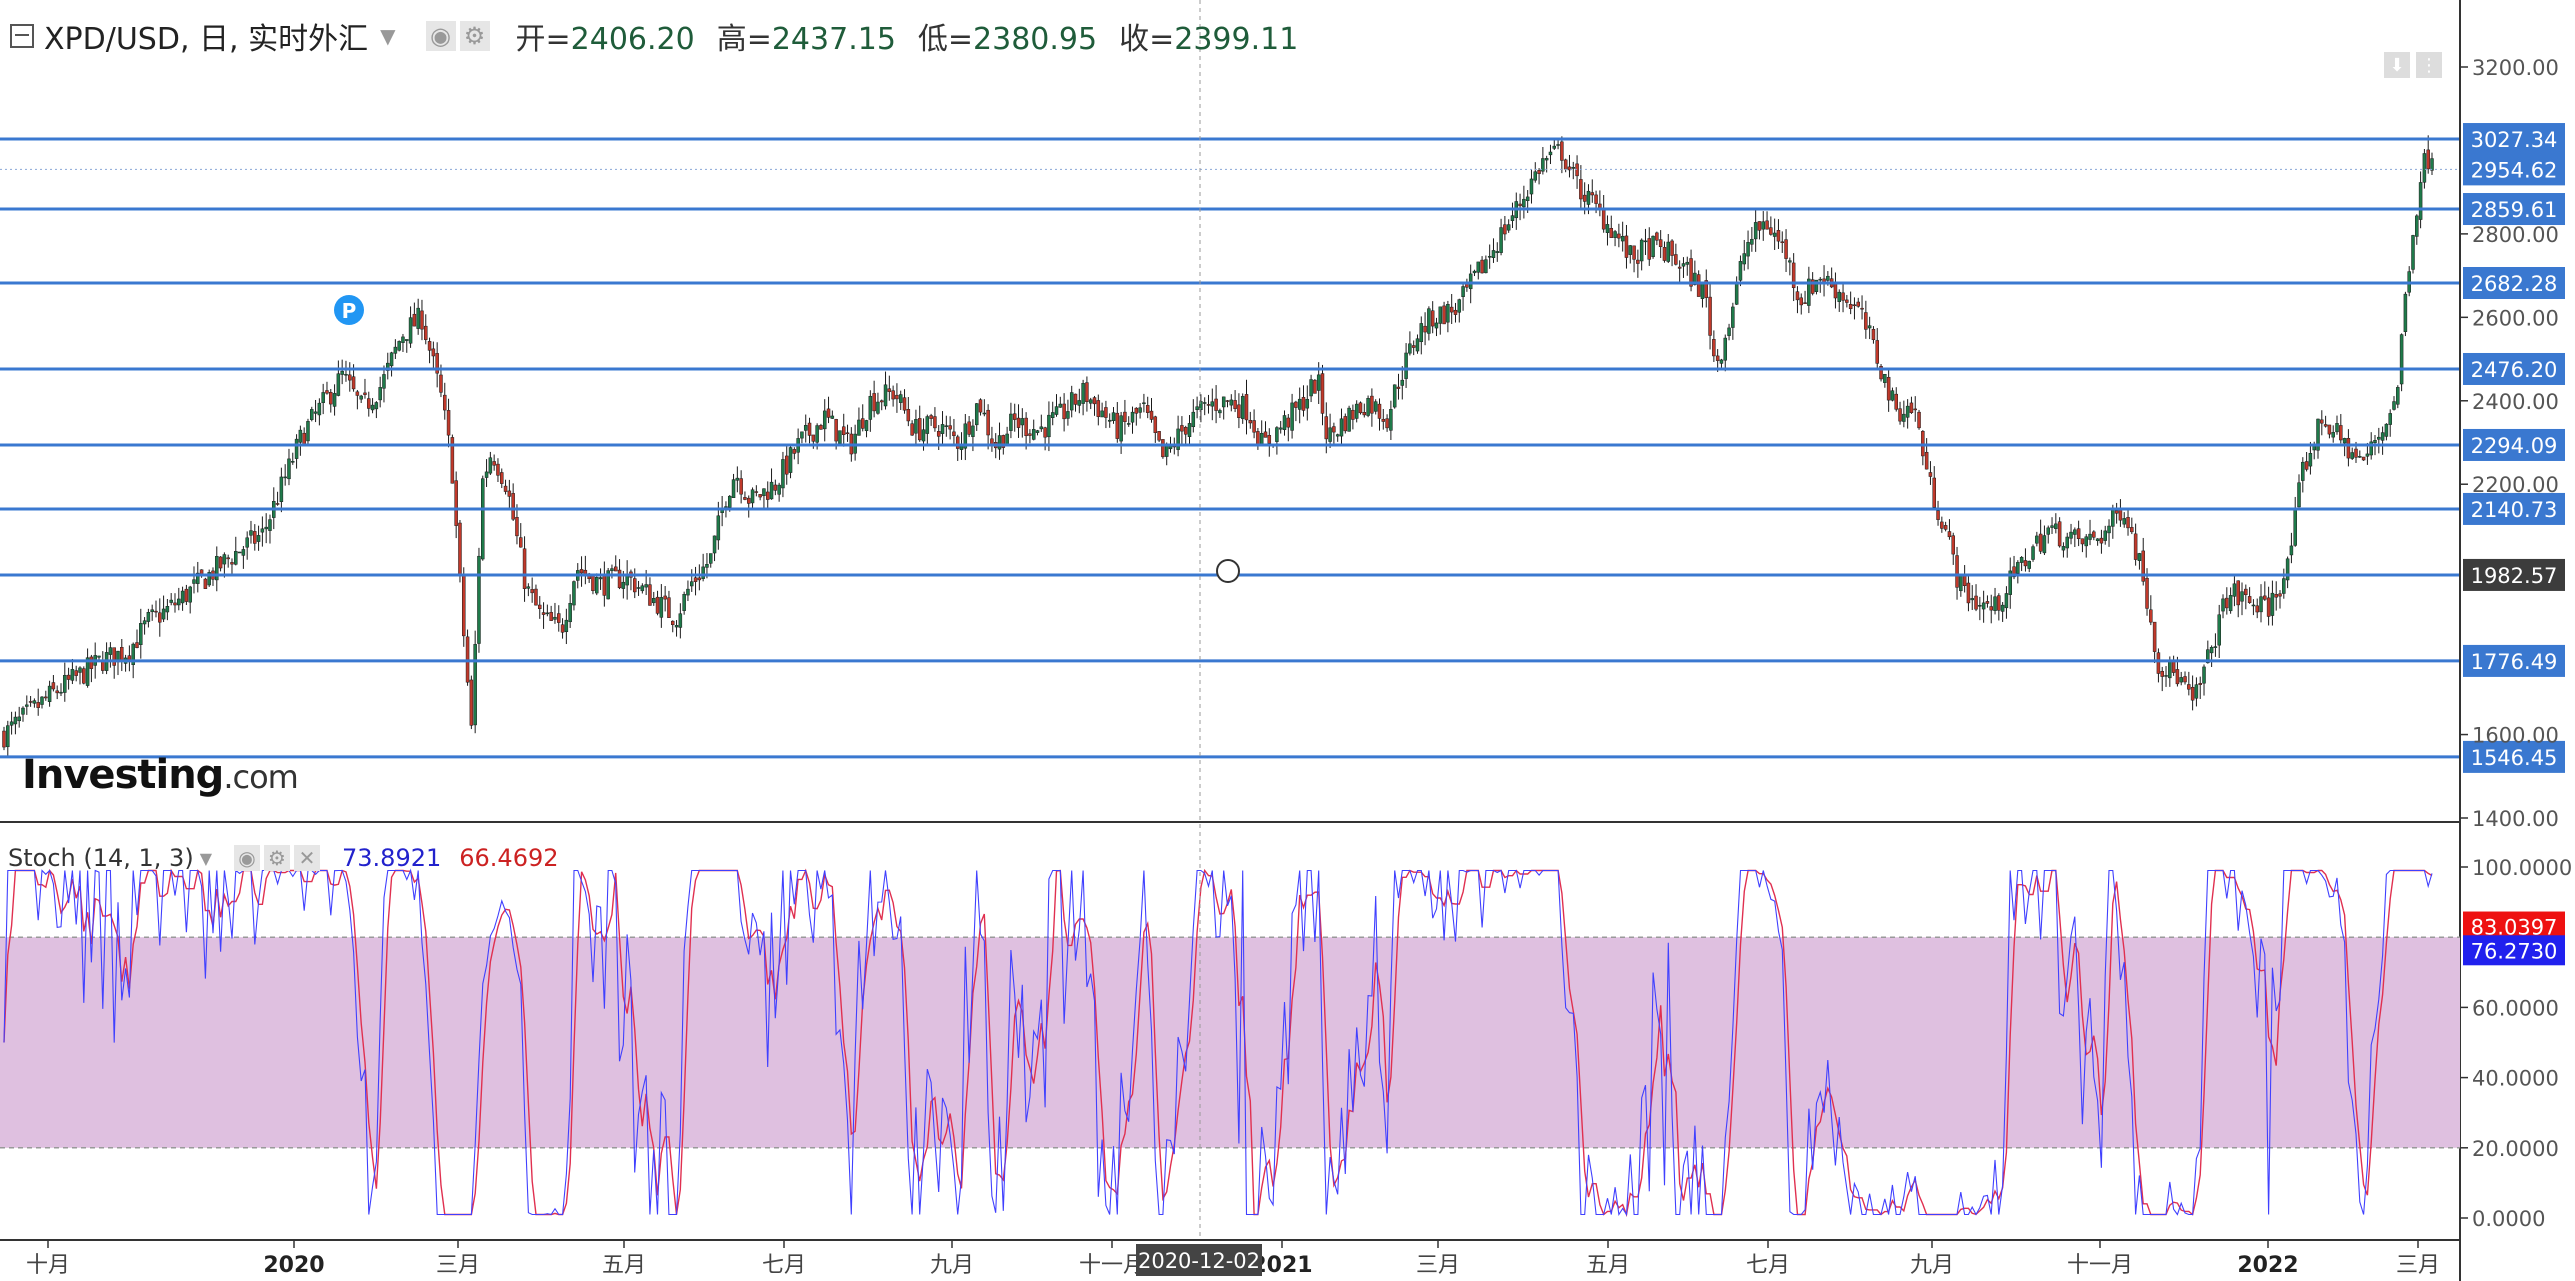  What do you see at coordinates (307, 858) in the screenshot?
I see `close-icon: ✕` at bounding box center [307, 858].